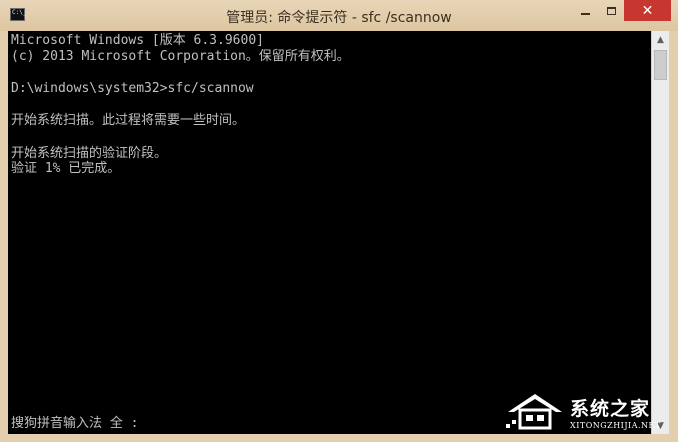  Describe the element at coordinates (534, 412) in the screenshot. I see `house-logo-icon` at that location.